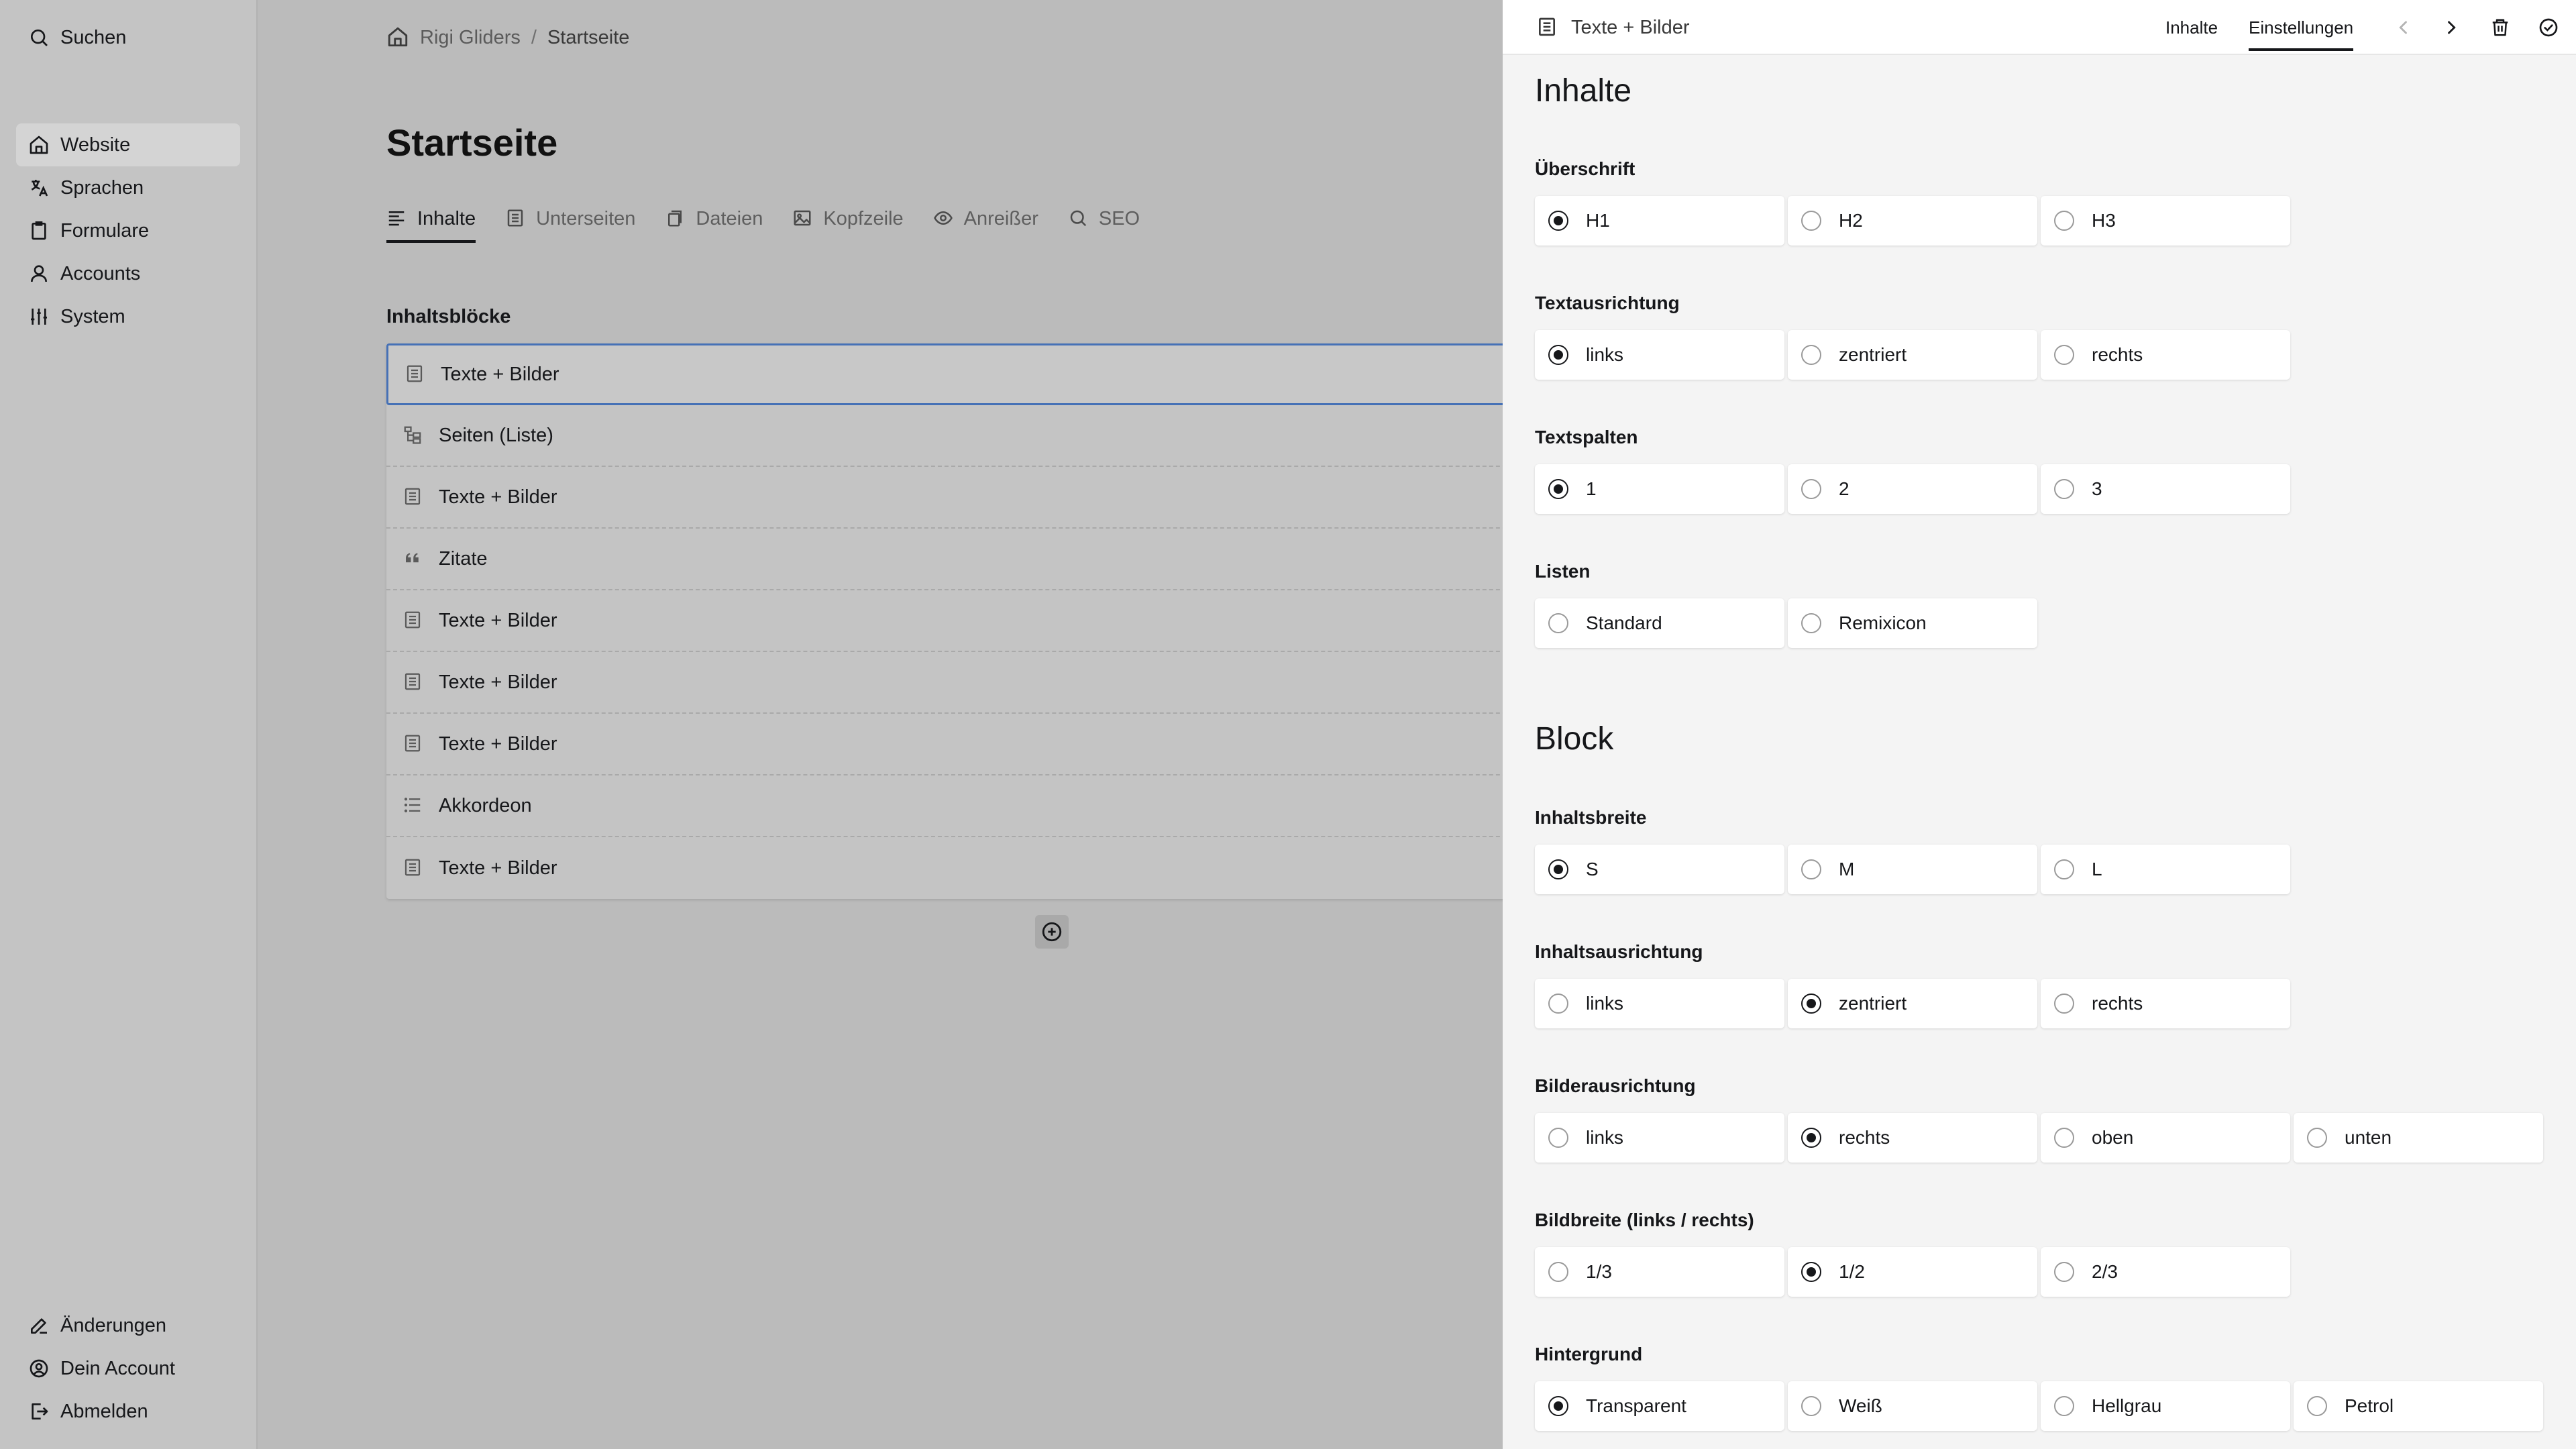  Describe the element at coordinates (2165, 869) in the screenshot. I see `radio-option: L` at that location.